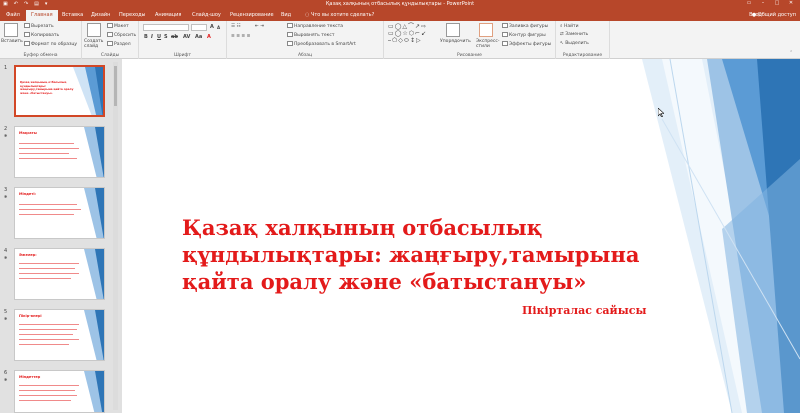 The image size is (800, 413). What do you see at coordinates (59, 213) in the screenshot?
I see `thumbnail-image: Міндеті:` at bounding box center [59, 213].